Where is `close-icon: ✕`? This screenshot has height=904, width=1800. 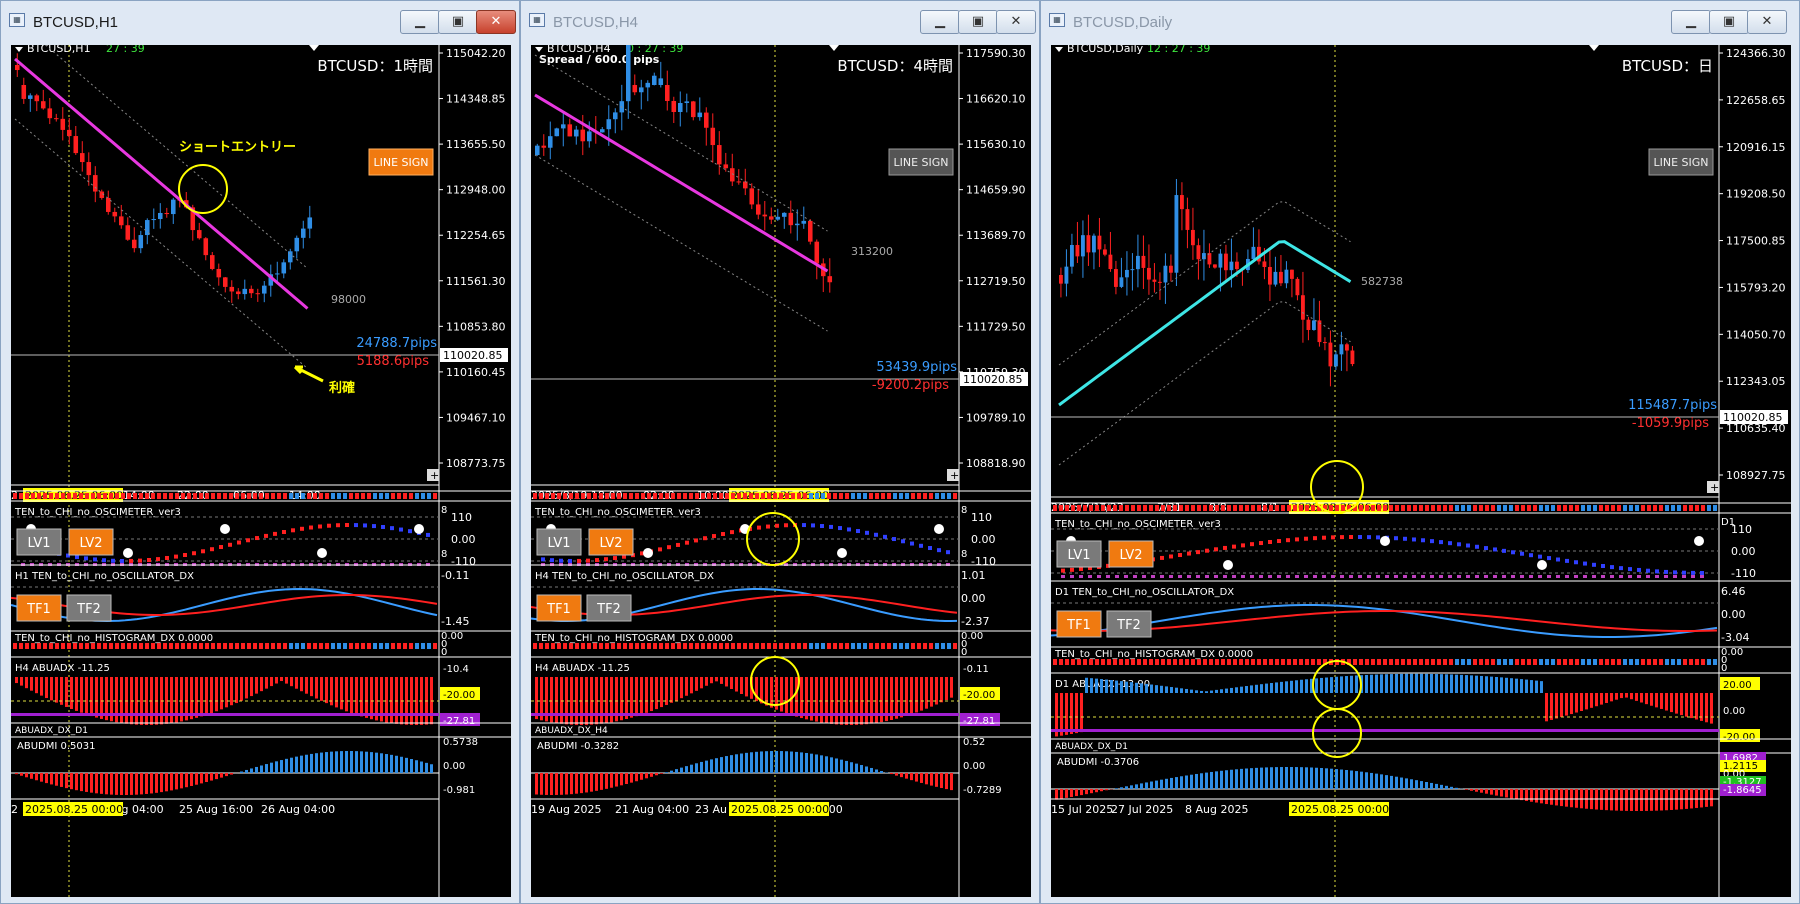 close-icon: ✕ is located at coordinates (1767, 21).